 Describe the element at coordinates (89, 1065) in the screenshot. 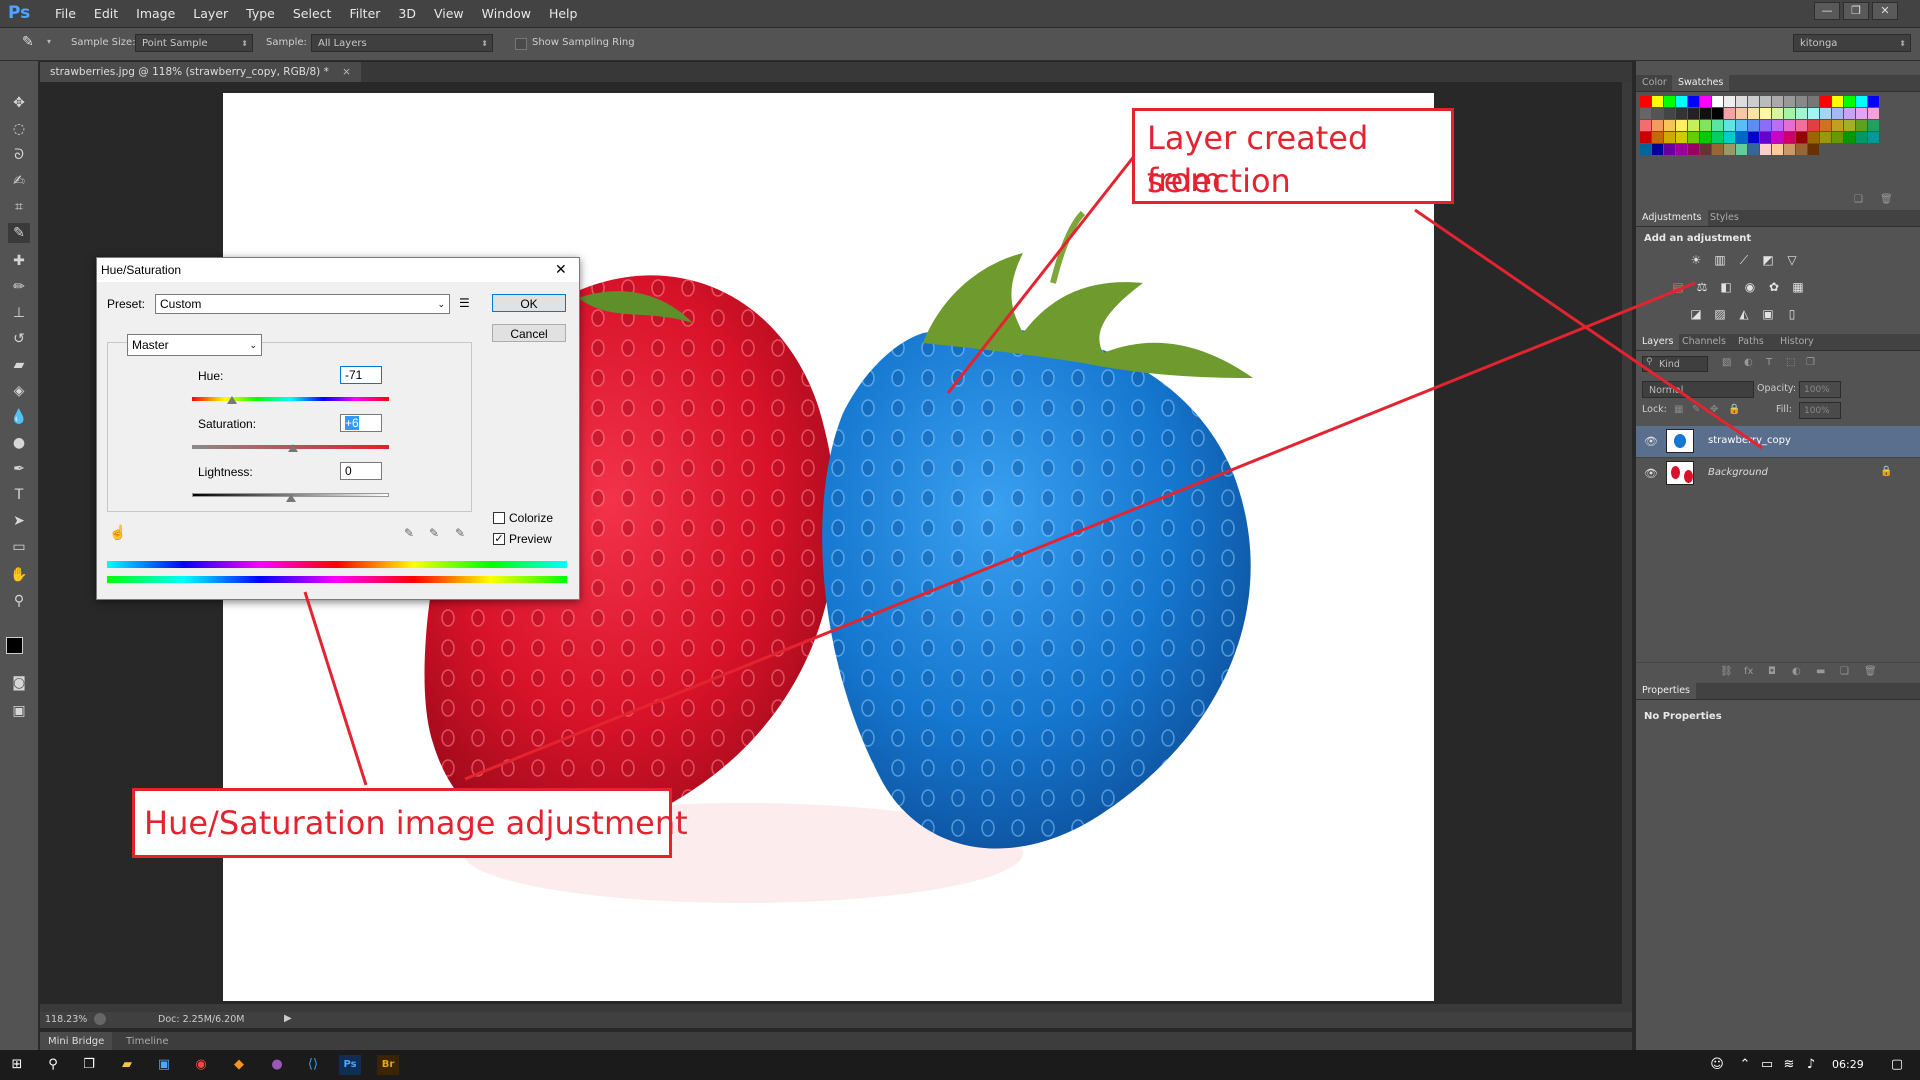

I see `task-view-icon: ❐` at that location.